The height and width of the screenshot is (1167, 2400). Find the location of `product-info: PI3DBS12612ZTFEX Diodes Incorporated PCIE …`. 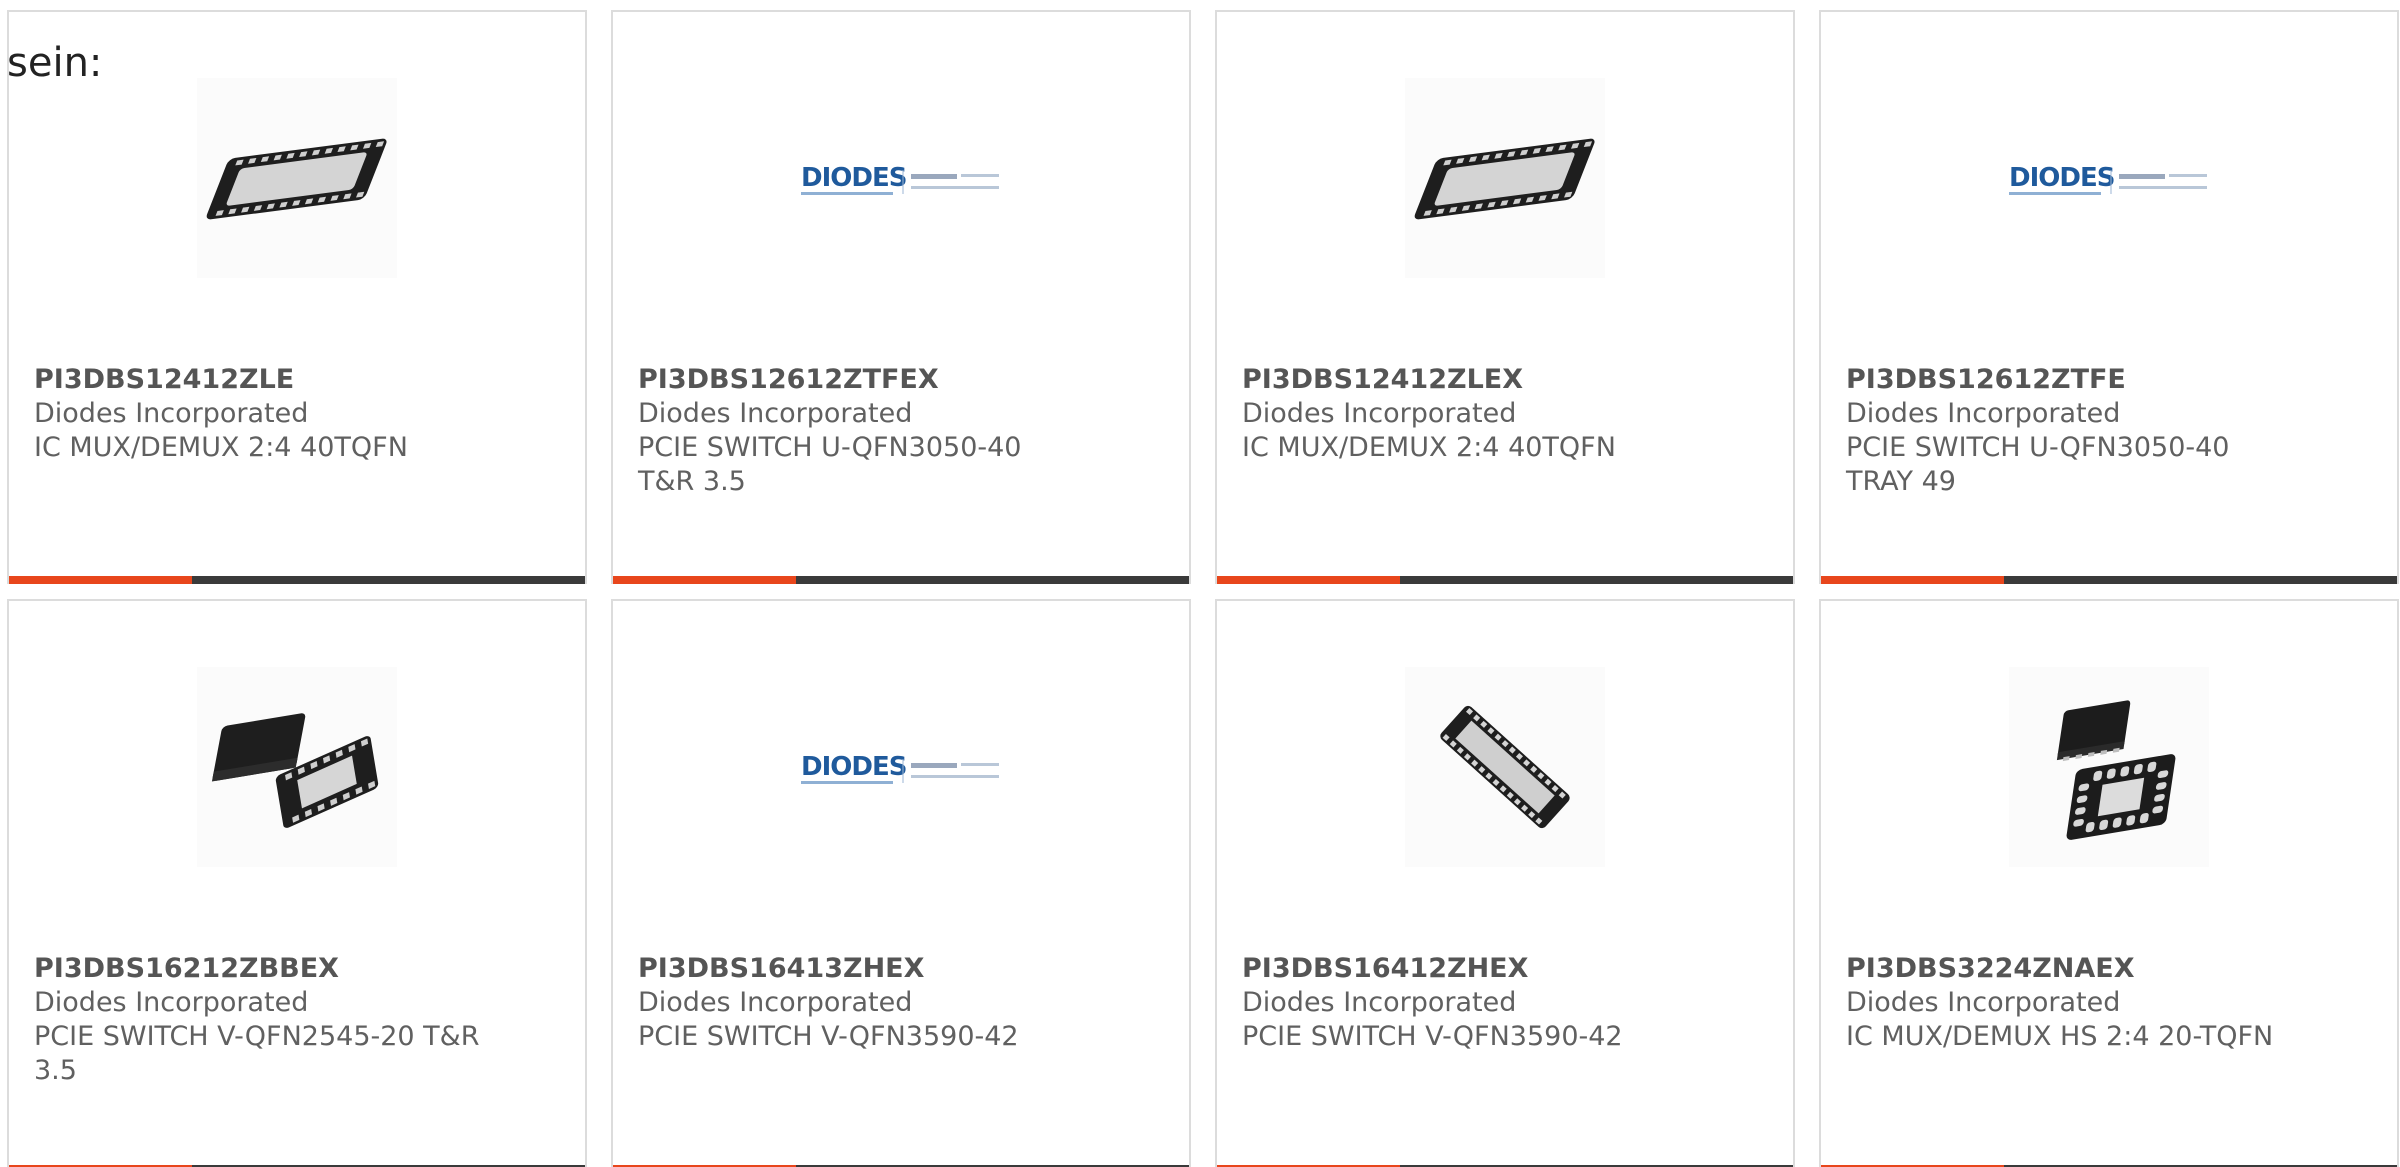

product-info: PI3DBS12612ZTFEX Diodes Incorporated PCIE … is located at coordinates (873, 431).